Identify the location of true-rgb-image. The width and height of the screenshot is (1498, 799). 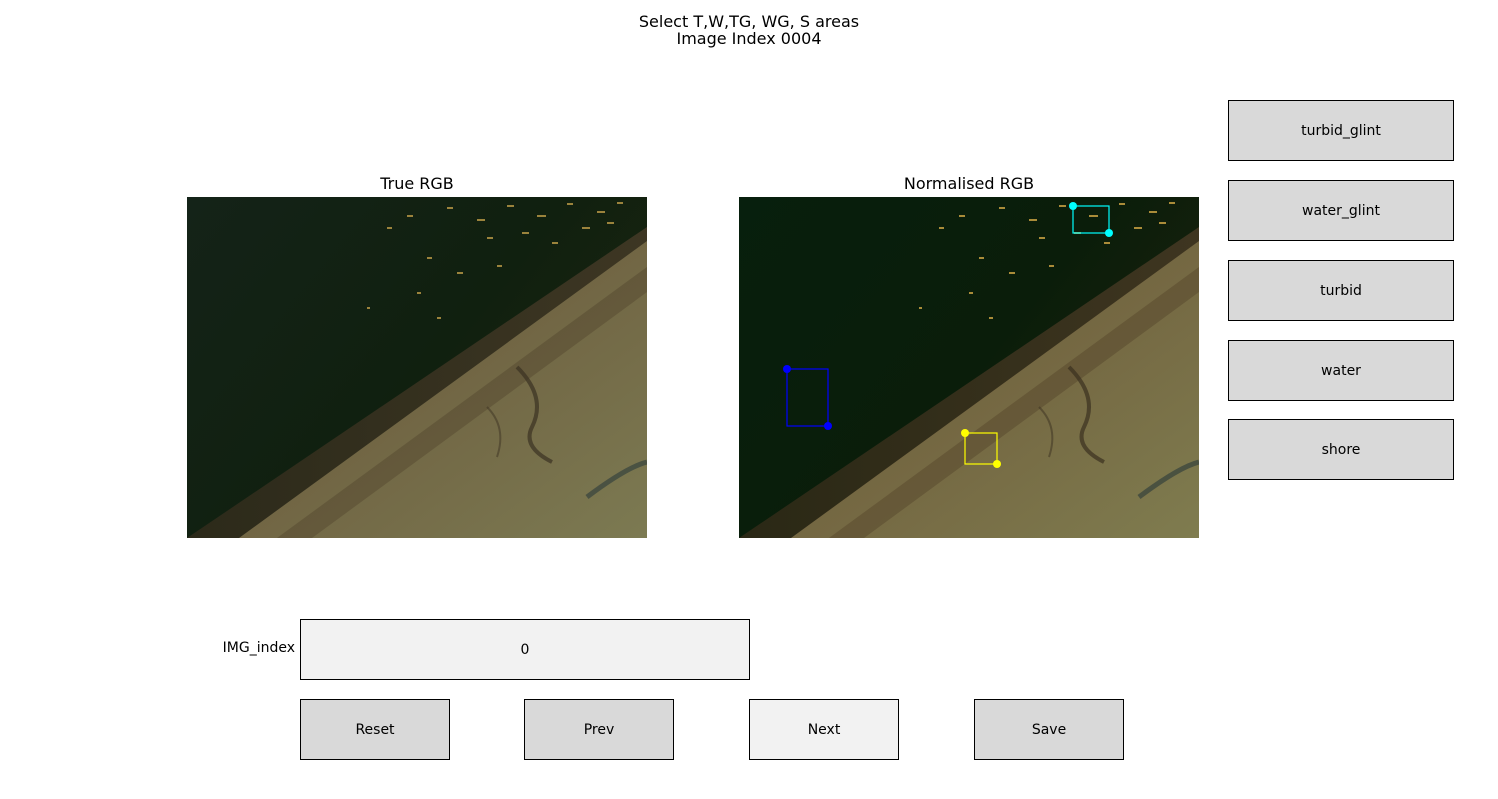
(417, 367).